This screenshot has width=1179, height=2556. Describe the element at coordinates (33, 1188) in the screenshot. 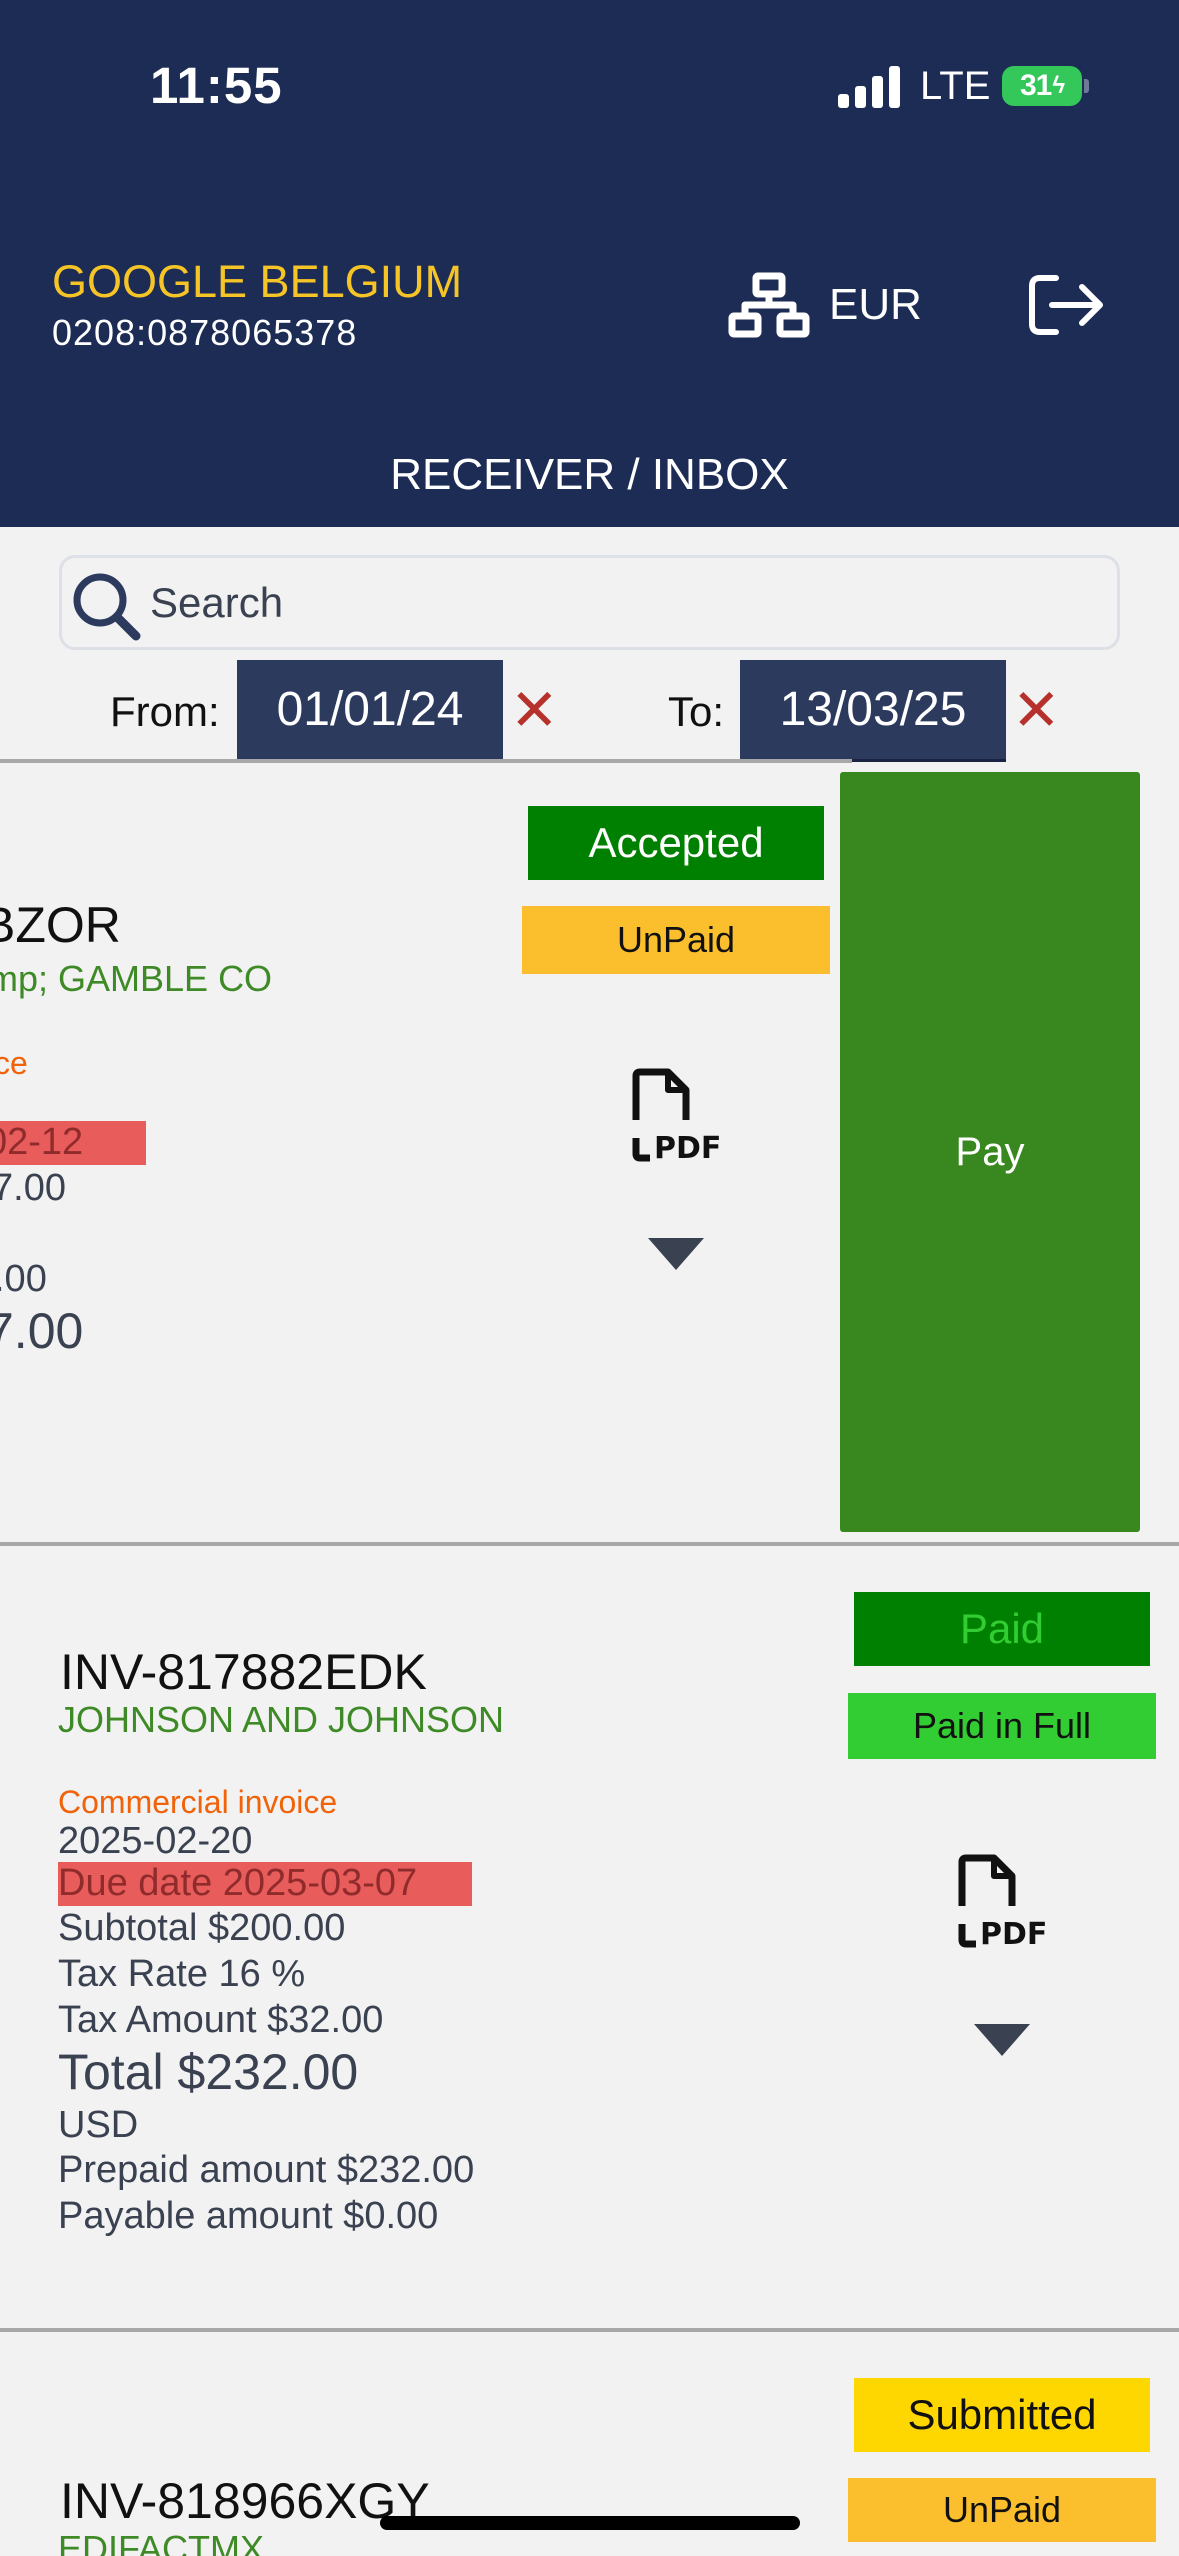

I see `invoice-subtotal: 7.00` at that location.